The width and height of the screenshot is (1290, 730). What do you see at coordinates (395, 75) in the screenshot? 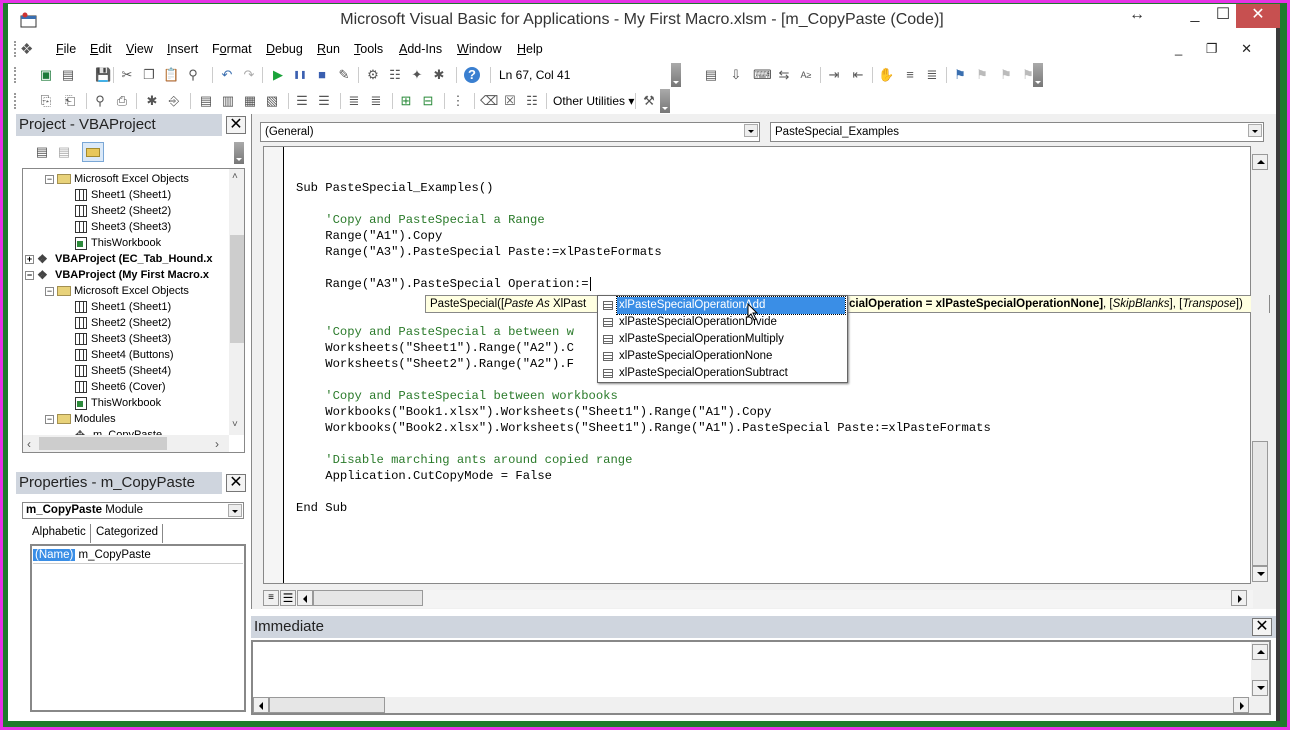
I see `properties-icon: ☷` at bounding box center [395, 75].